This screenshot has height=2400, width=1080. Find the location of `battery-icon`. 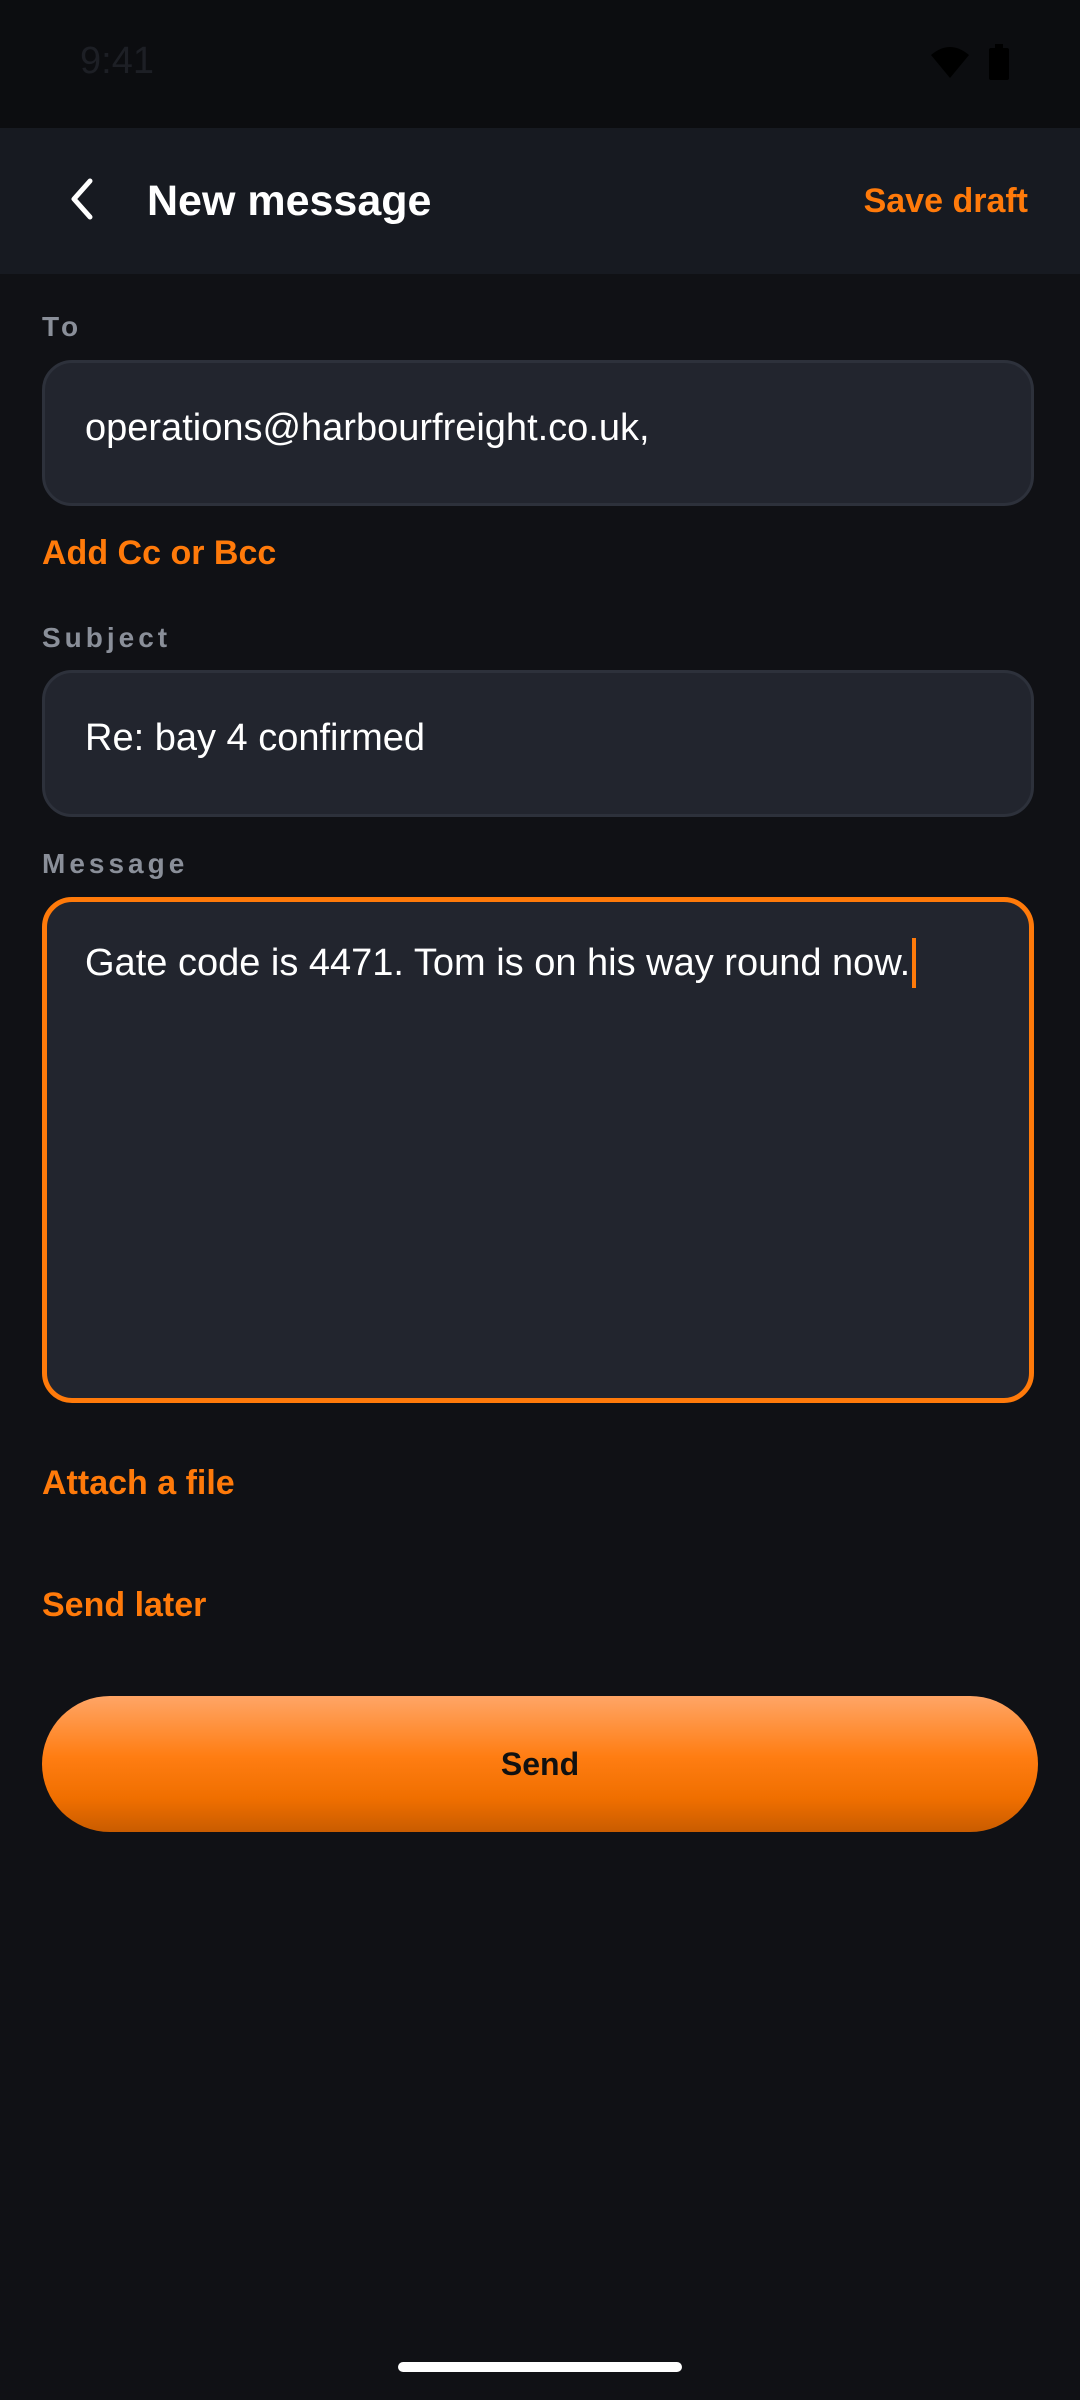

battery-icon is located at coordinates (999, 64).